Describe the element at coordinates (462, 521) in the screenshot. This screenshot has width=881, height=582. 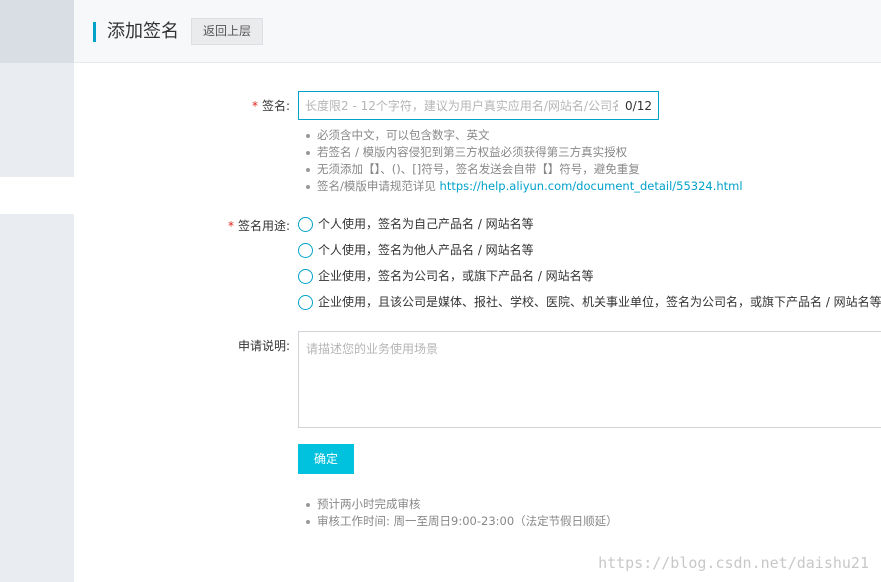
I see `tip-item: 审核工作时间: 周一至周日9:00-23:00（法定节假日顺延）` at that location.